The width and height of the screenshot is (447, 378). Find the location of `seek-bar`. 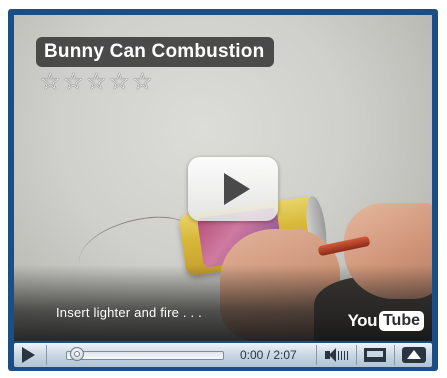

seek-bar is located at coordinates (145, 355).